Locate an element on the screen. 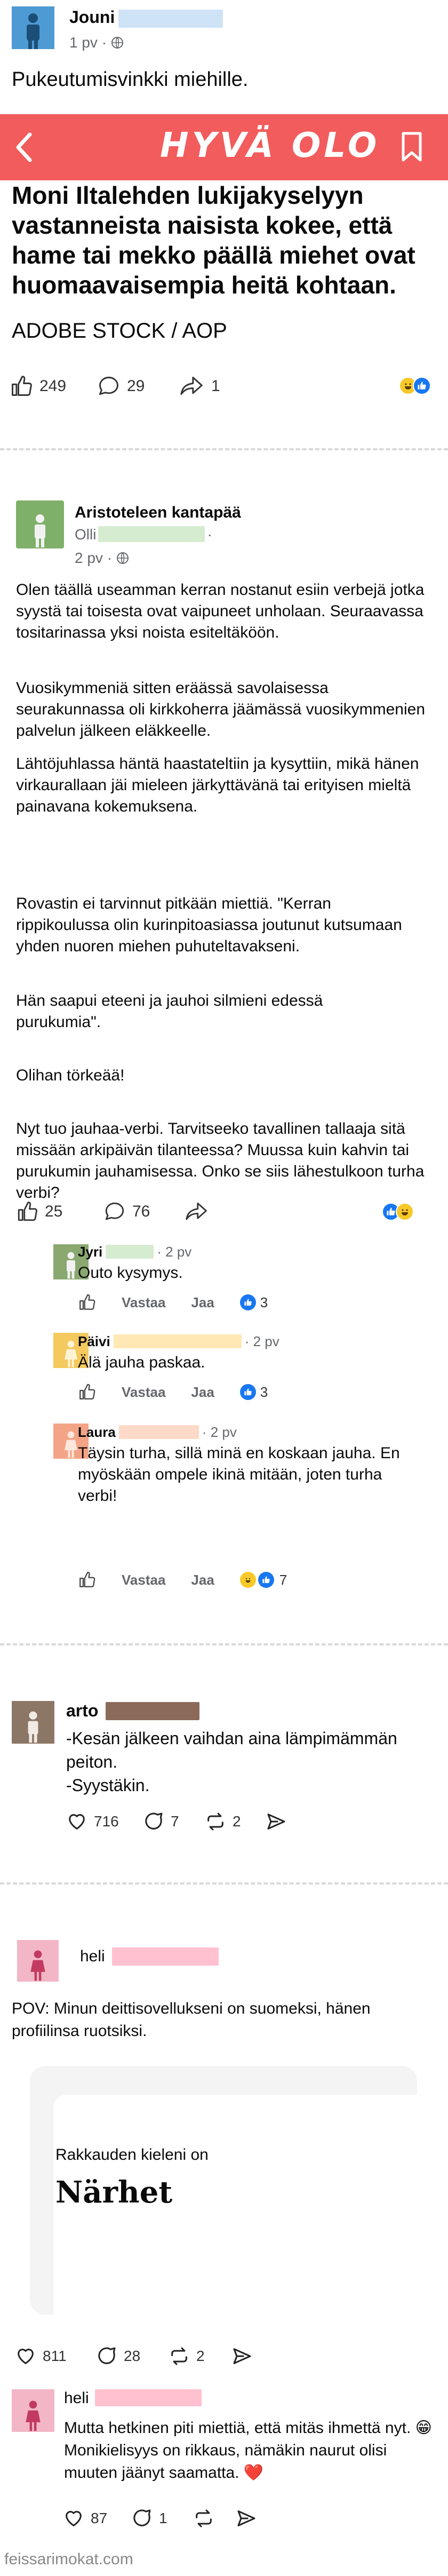 The image size is (448, 2576). like-action: 249 is located at coordinates (38, 386).